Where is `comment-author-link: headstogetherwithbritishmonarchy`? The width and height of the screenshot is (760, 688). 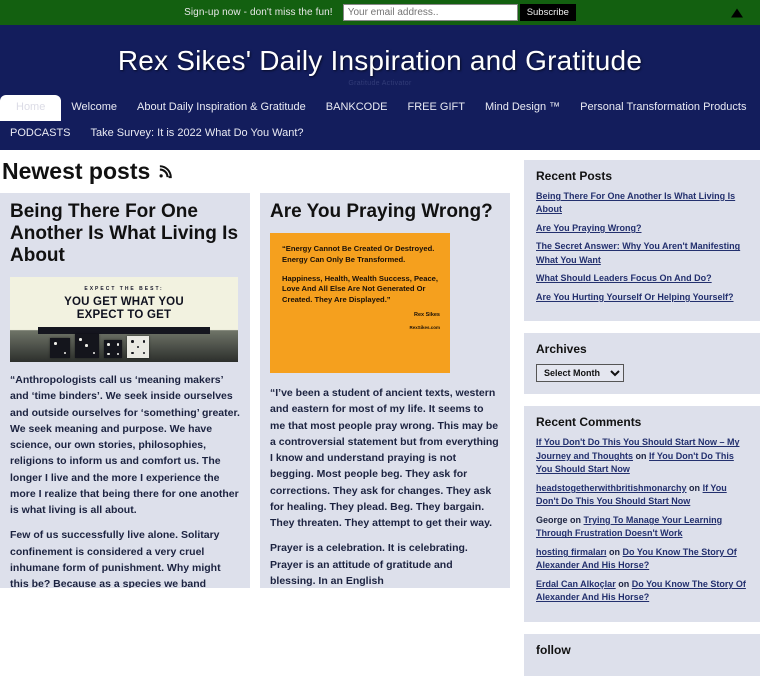 comment-author-link: headstogetherwithbritishmonarchy is located at coordinates (611, 488).